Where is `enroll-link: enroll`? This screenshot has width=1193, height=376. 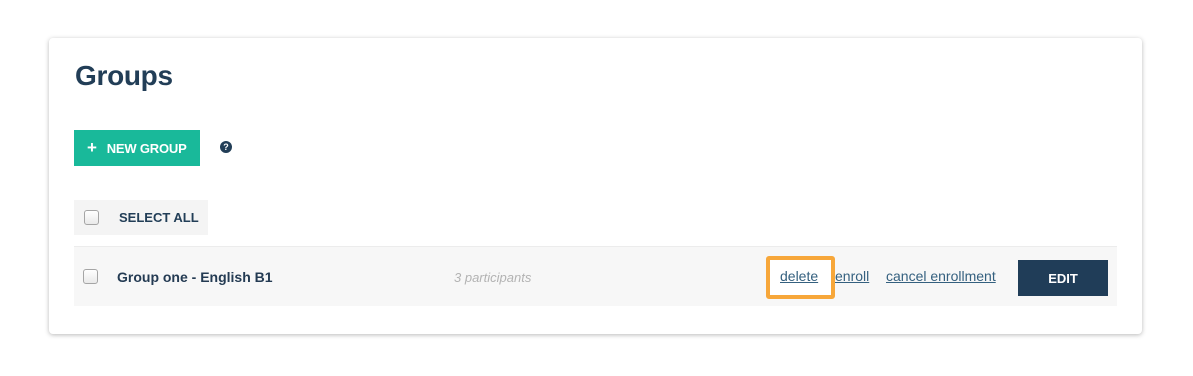 enroll-link: enroll is located at coordinates (852, 276).